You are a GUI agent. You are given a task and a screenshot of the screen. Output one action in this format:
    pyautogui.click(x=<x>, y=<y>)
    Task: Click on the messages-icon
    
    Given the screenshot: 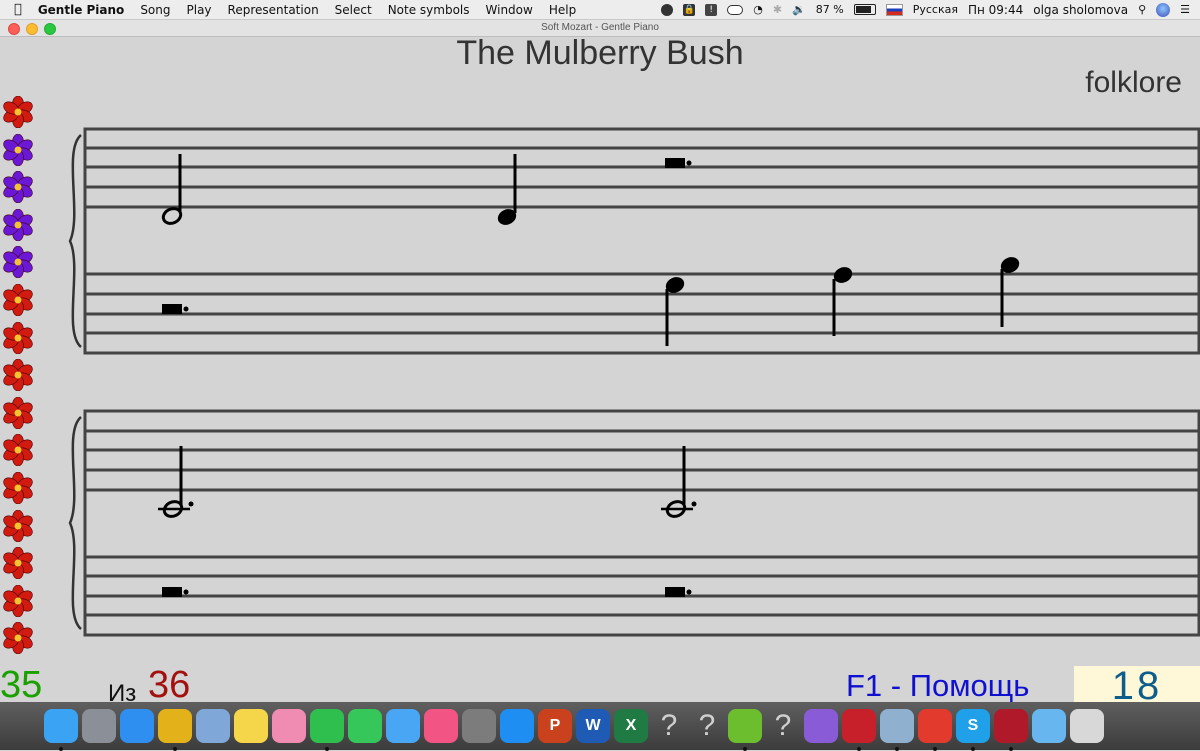 What is the action you would take?
    pyautogui.click(x=403, y=726)
    